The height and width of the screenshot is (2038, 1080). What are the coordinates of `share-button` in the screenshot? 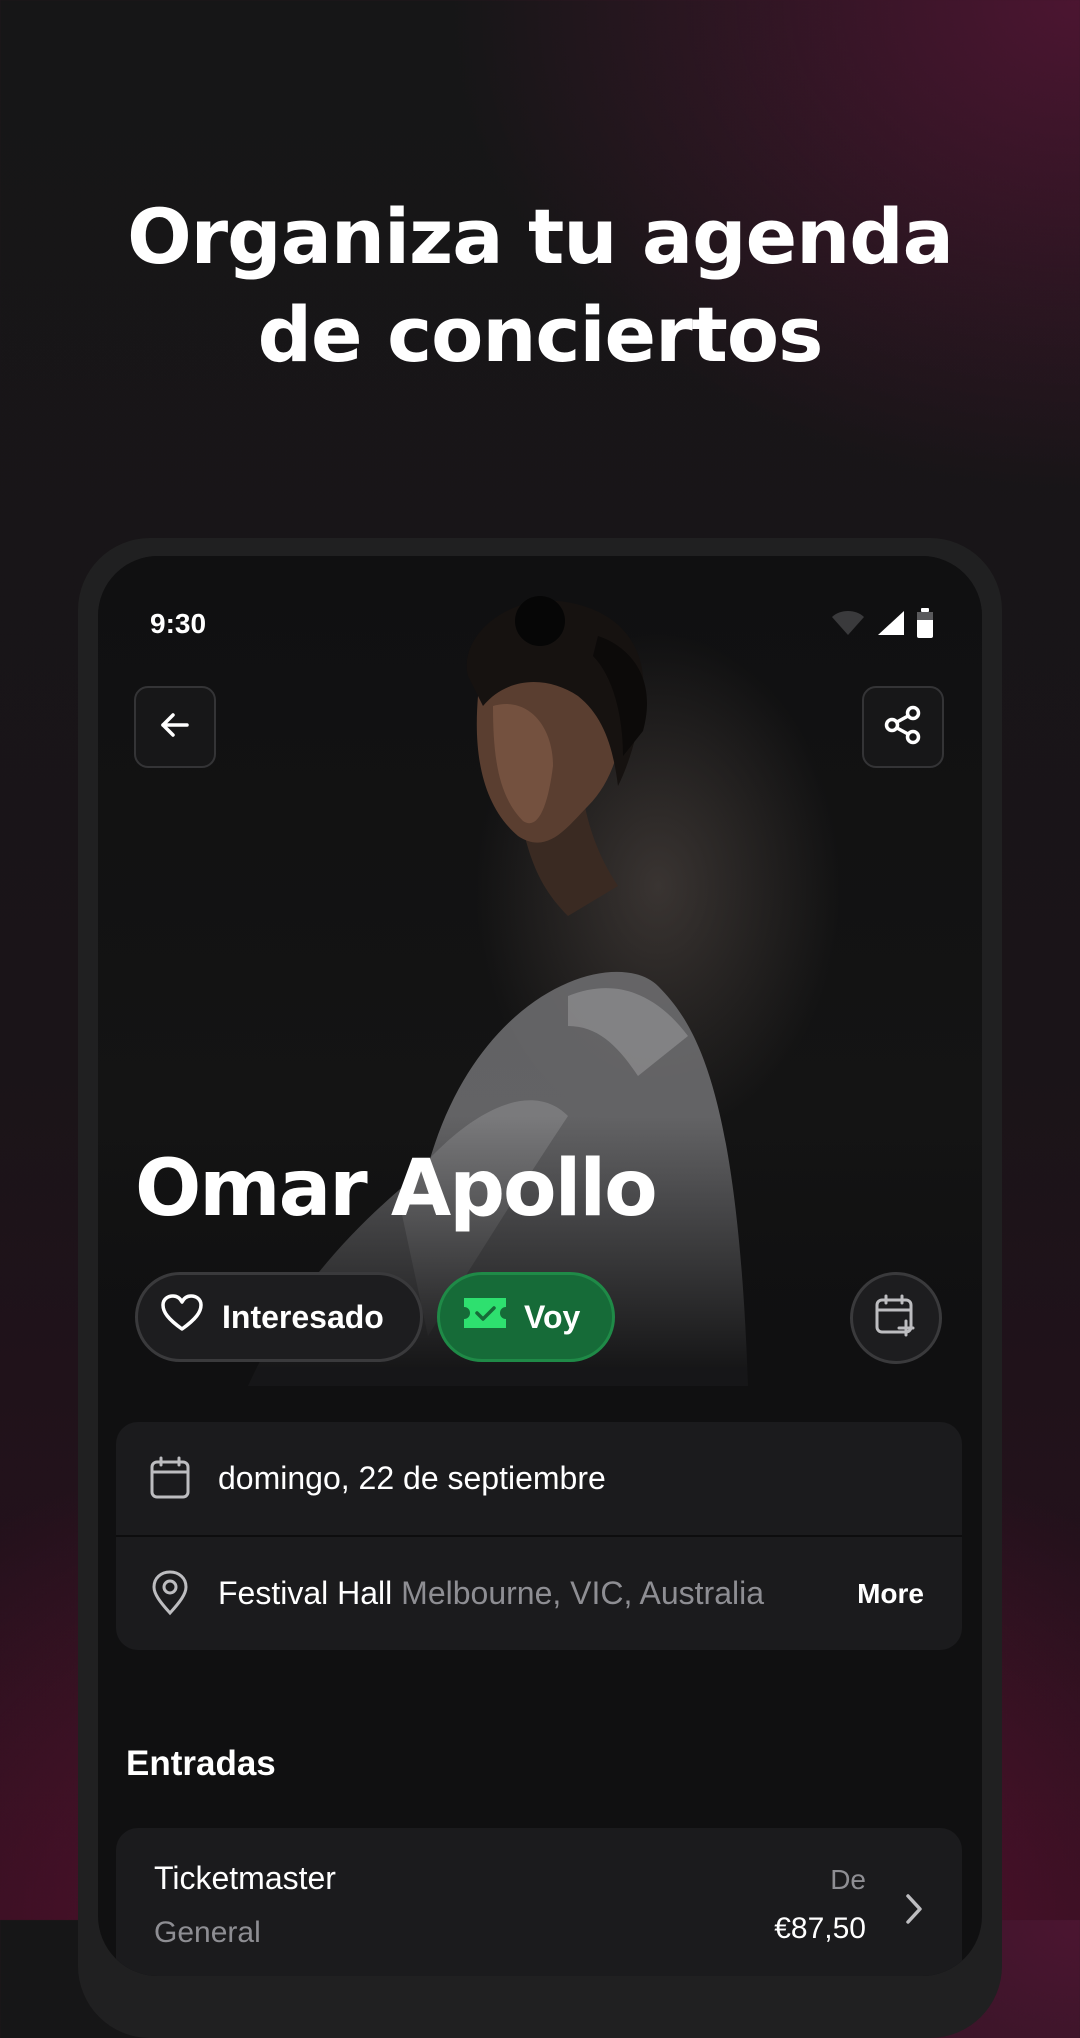 It's located at (903, 727).